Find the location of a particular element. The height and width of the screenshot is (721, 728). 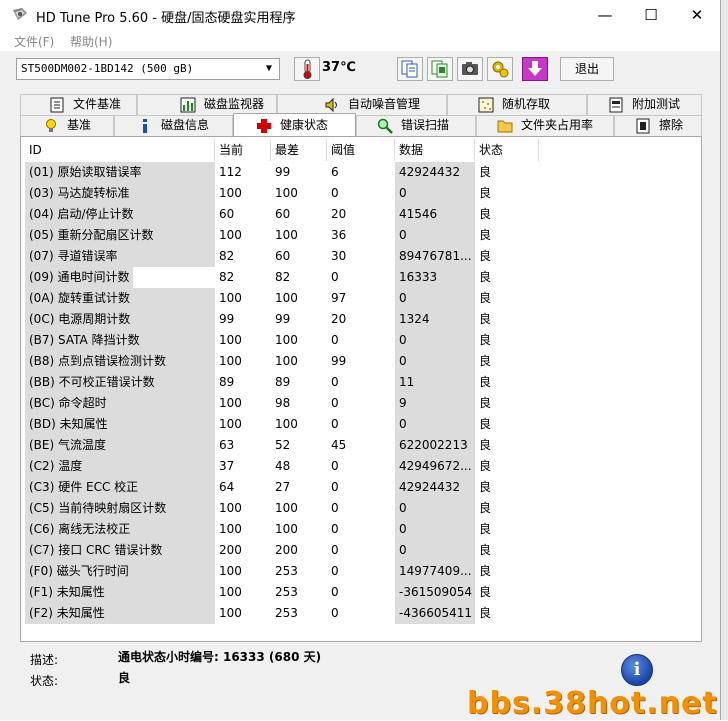

cell-current: 64 is located at coordinates (227, 487).